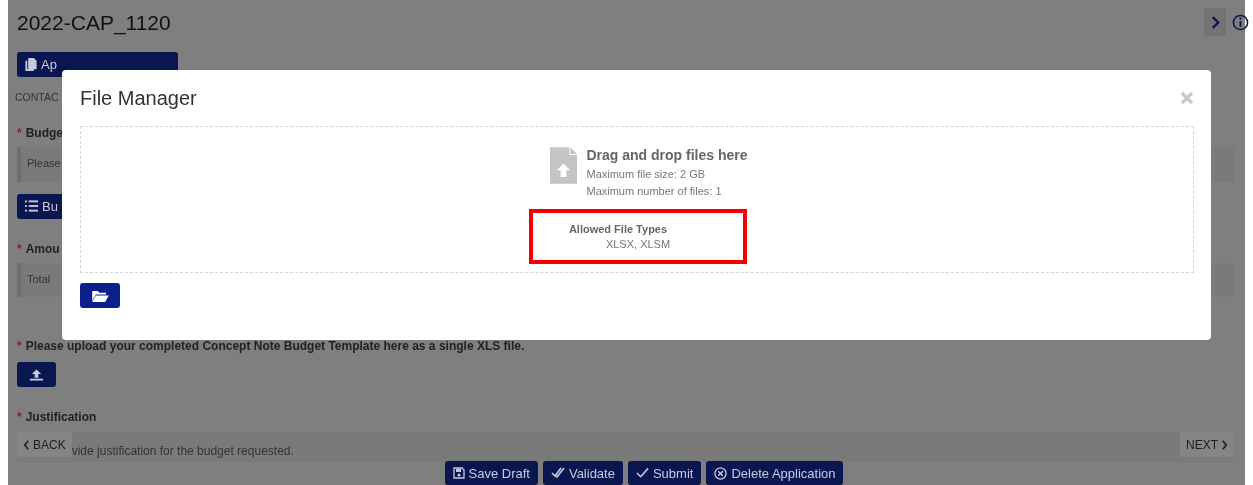 This screenshot has height=485, width=1253. Describe the element at coordinates (138, 98) in the screenshot. I see `dialog-title: File Manager` at that location.